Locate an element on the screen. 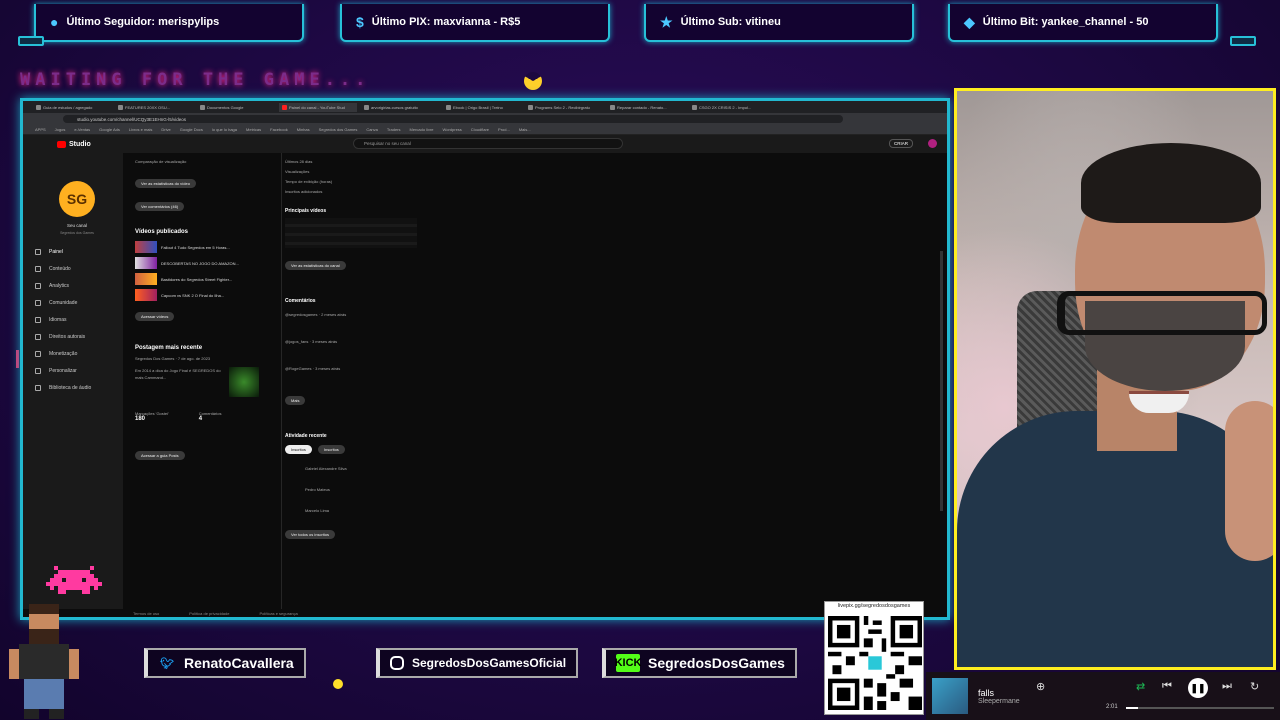  nav-item-idiomas: Idiomas is located at coordinates (51, 320).